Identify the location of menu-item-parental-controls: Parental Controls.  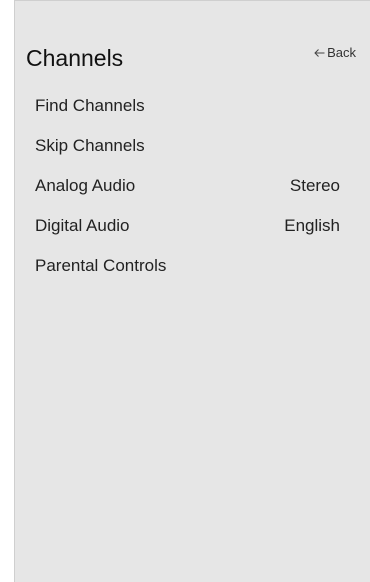
(192, 265).